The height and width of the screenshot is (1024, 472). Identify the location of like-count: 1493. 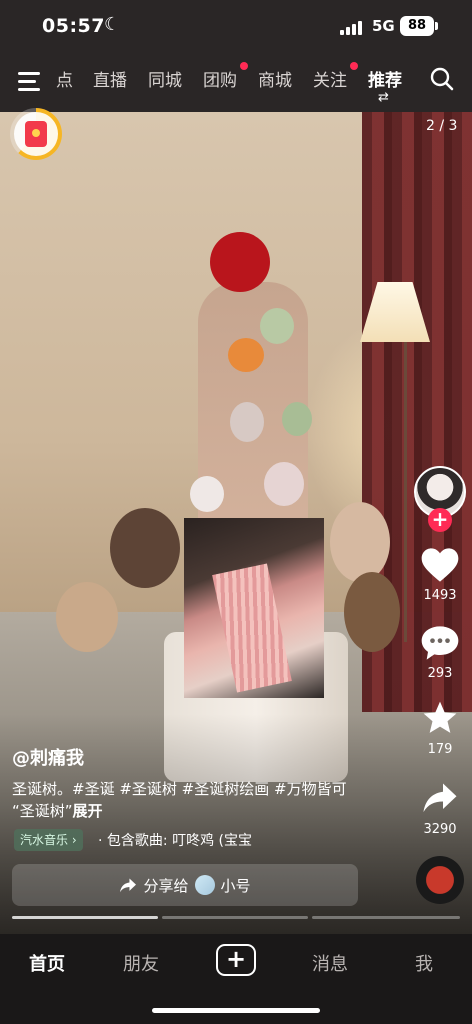
(440, 595).